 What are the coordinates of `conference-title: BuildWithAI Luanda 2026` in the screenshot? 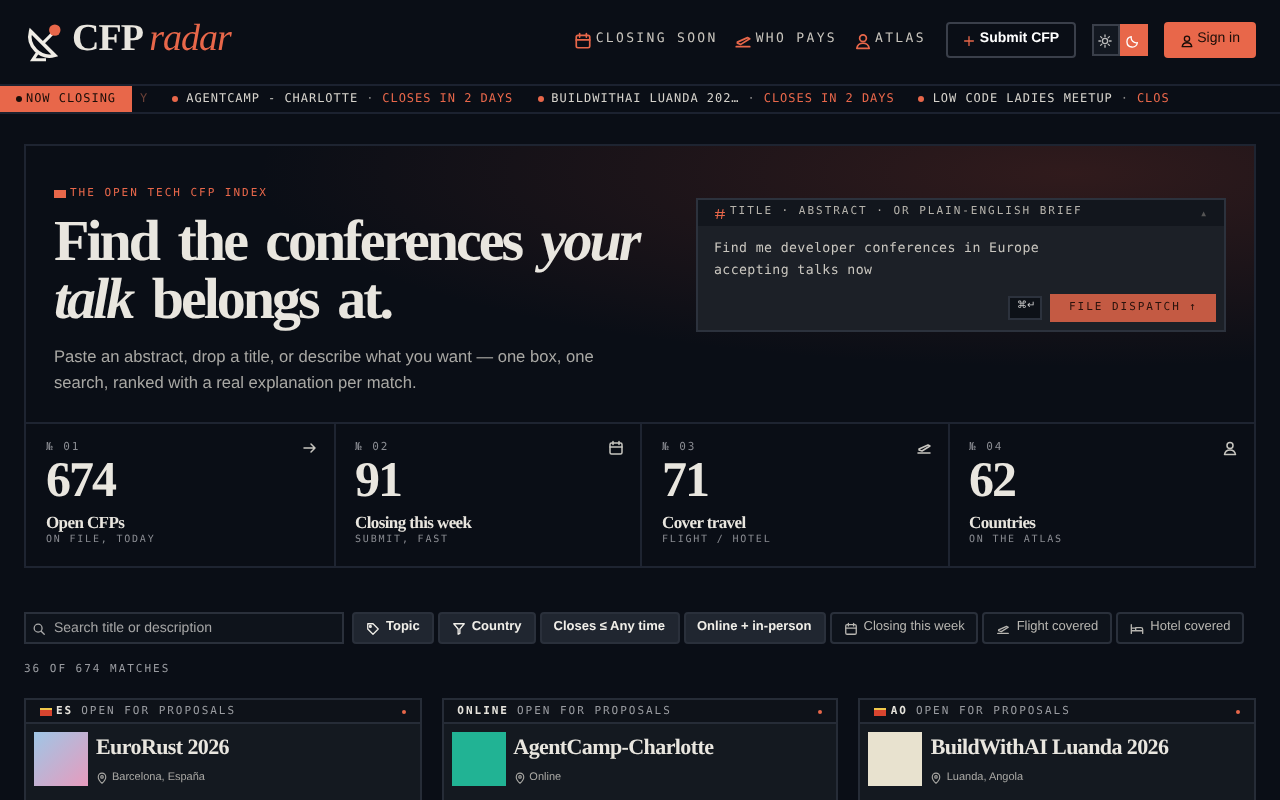 It's located at (1049, 749).